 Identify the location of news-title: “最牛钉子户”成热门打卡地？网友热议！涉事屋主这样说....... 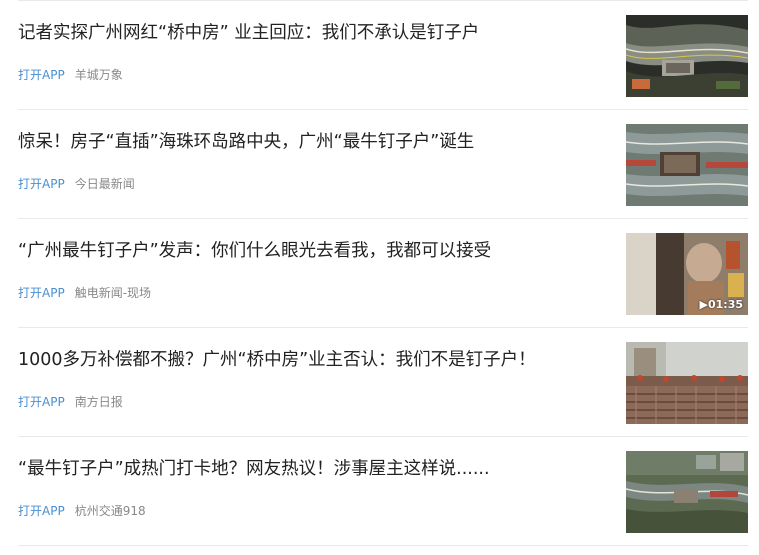
(313, 469).